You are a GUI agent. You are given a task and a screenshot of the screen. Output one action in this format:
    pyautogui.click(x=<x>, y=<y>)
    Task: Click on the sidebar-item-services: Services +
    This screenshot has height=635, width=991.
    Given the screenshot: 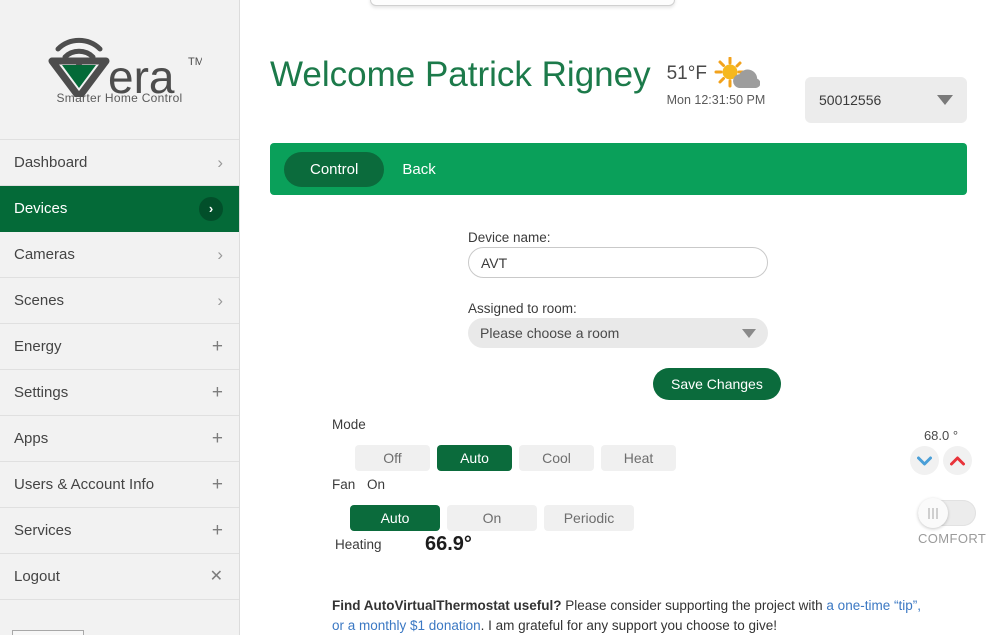 What is the action you would take?
    pyautogui.click(x=119, y=531)
    